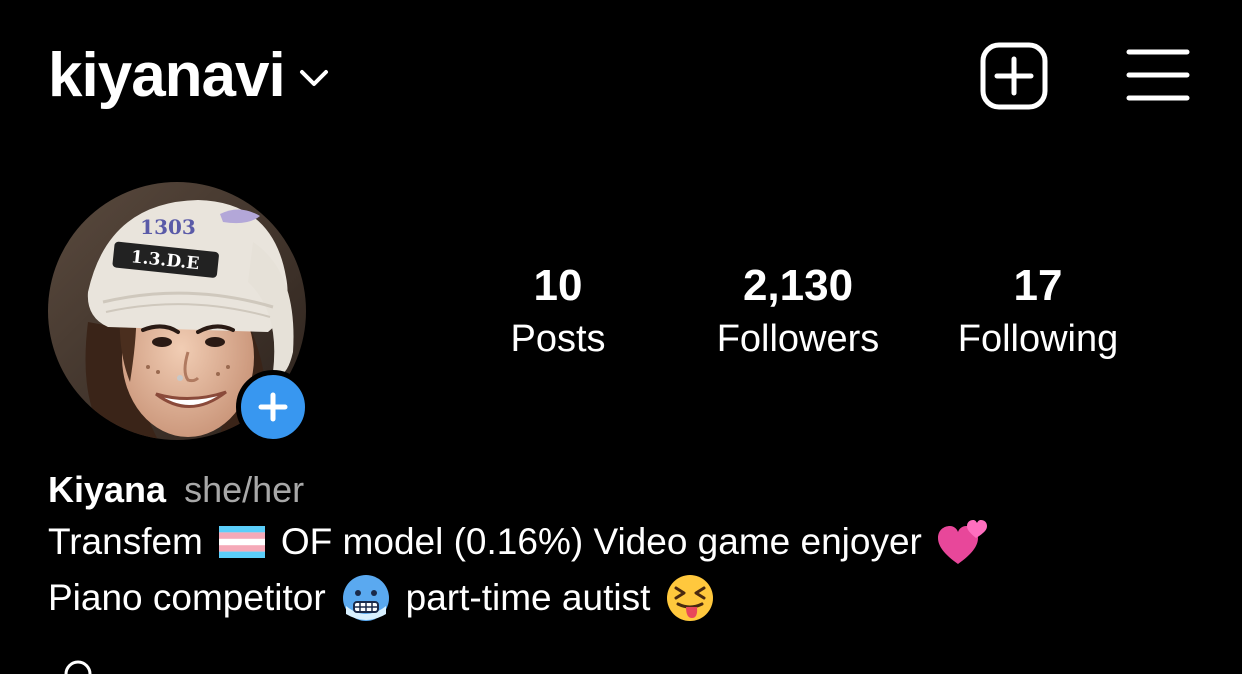 The height and width of the screenshot is (674, 1242). Describe the element at coordinates (1158, 75) in the screenshot. I see `hamburger-menu-icon` at that location.